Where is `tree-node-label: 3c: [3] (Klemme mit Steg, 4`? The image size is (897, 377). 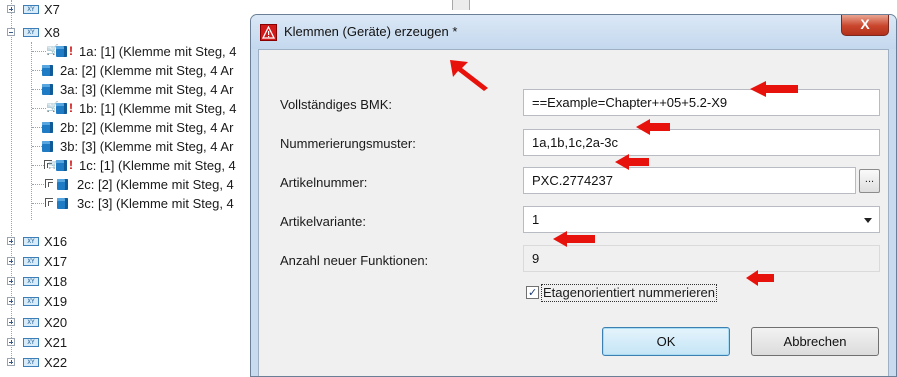 tree-node-label: 3c: [3] (Klemme mit Steg, 4 is located at coordinates (155, 203).